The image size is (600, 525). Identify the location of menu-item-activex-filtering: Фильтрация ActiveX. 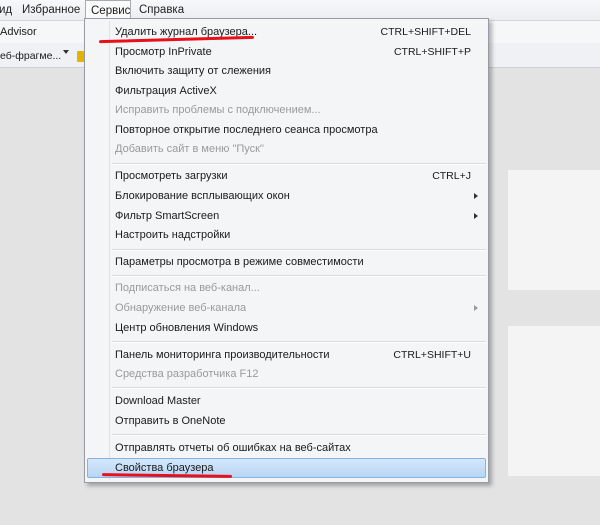
(286, 91).